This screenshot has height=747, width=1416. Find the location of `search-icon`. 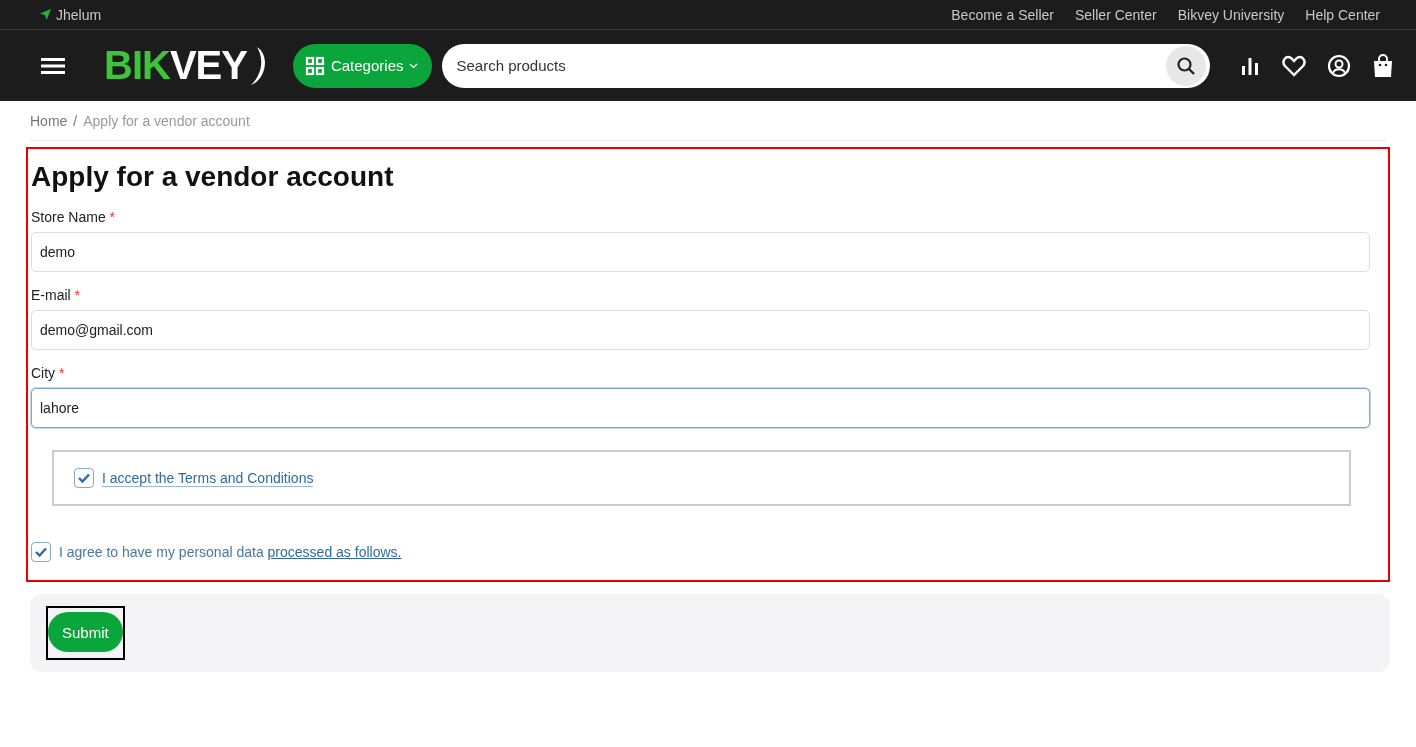

search-icon is located at coordinates (1186, 65).